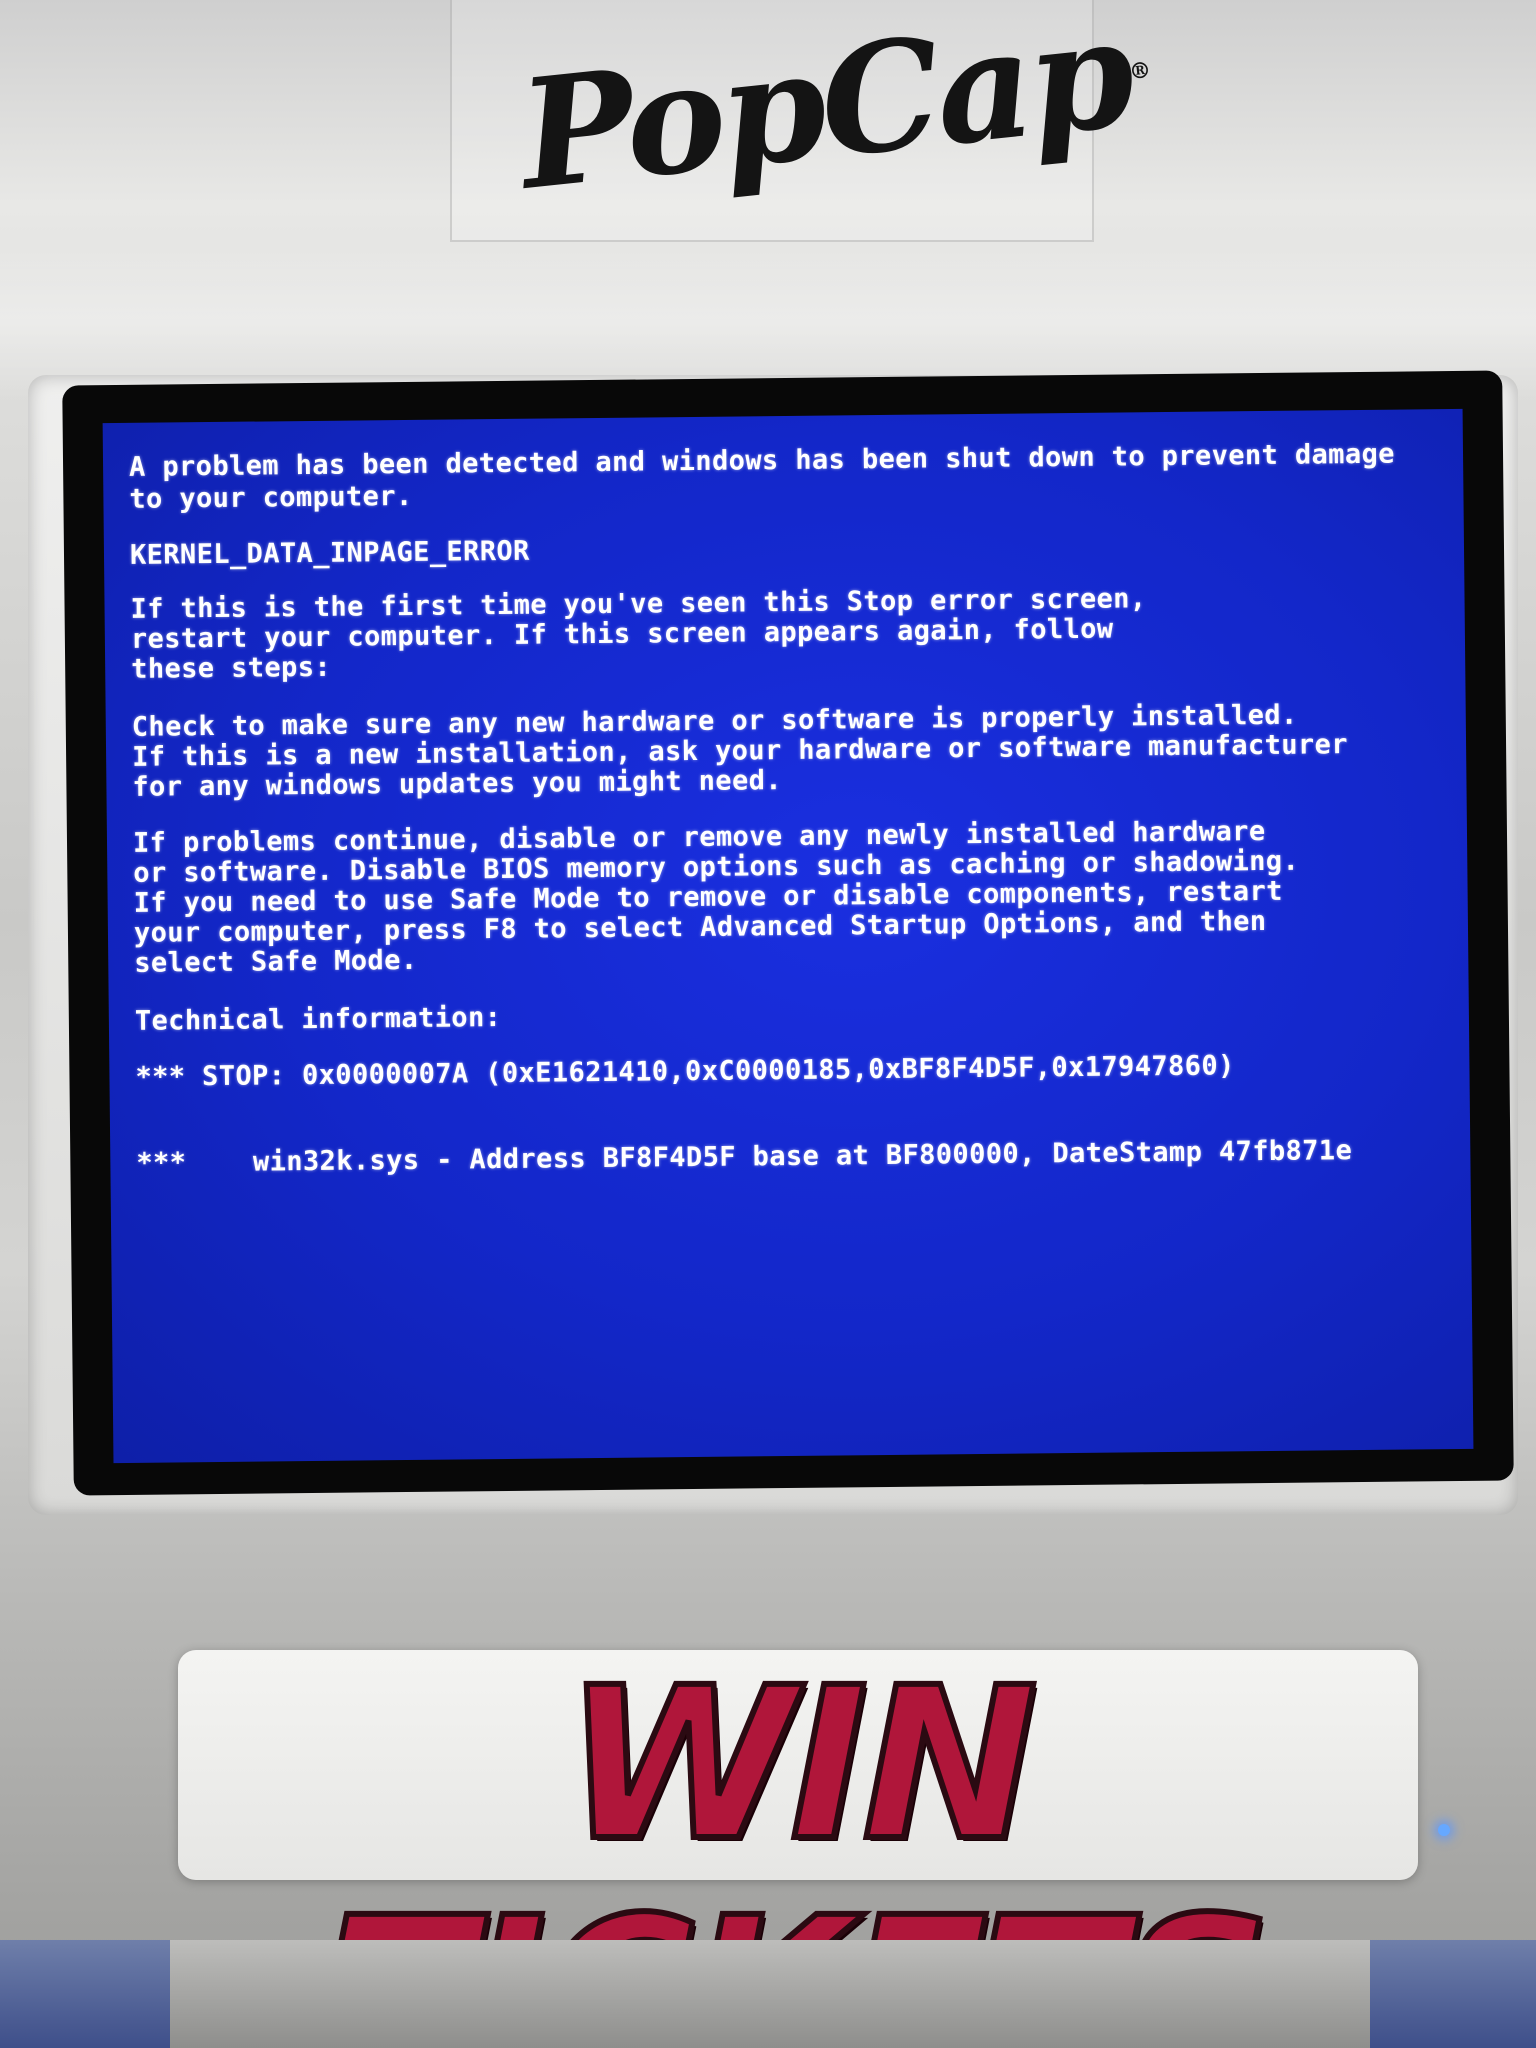  What do you see at coordinates (329, 553) in the screenshot?
I see `bsod-error-code: KERNEL_DATA_INPAGE_ERROR` at bounding box center [329, 553].